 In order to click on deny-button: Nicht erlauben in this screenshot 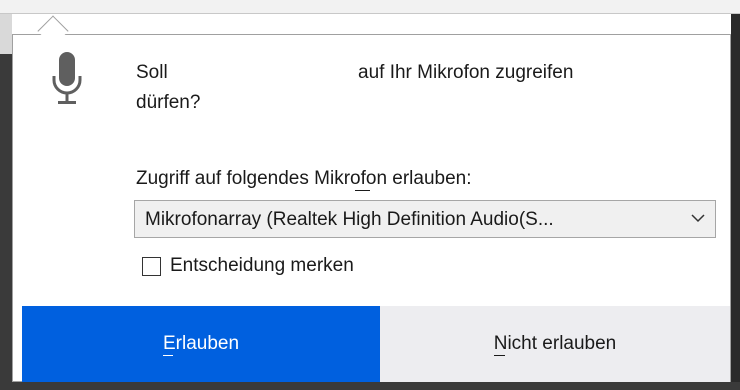, I will do `click(555, 344)`.